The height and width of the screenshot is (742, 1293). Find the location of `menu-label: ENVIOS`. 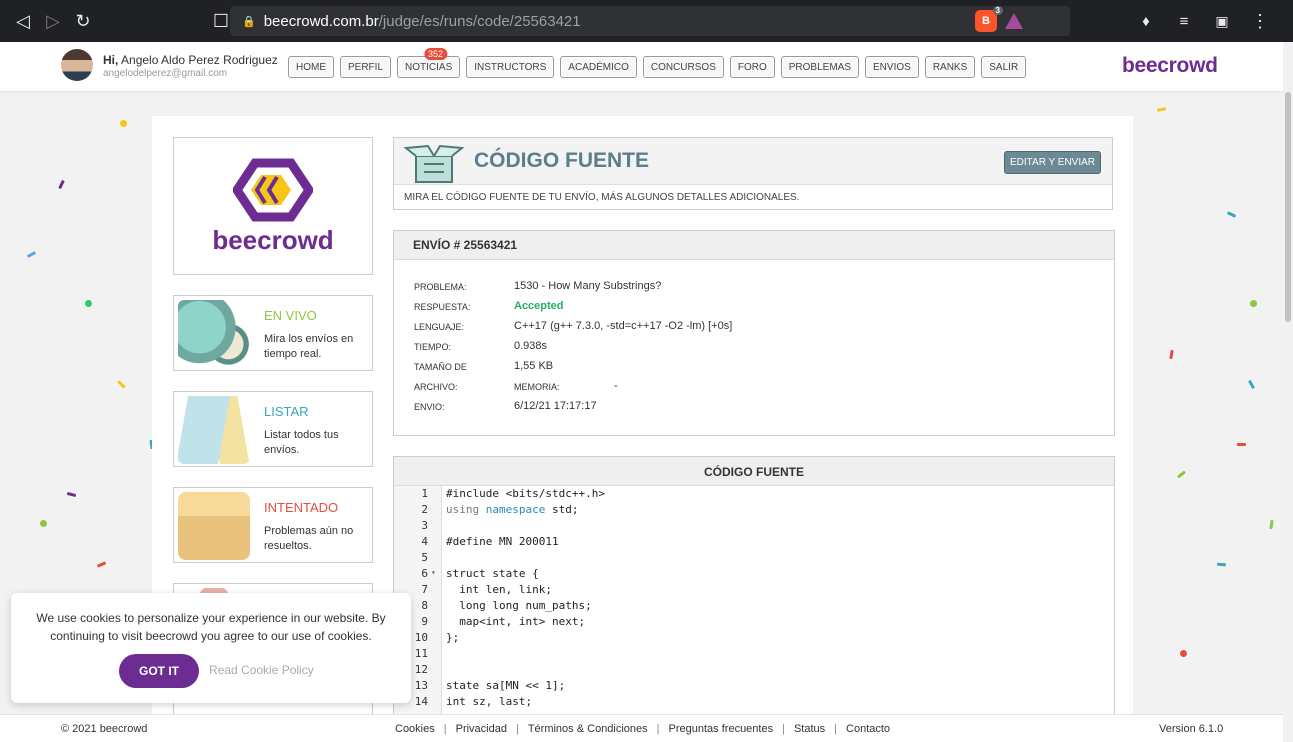

menu-label: ENVIOS is located at coordinates (892, 67).